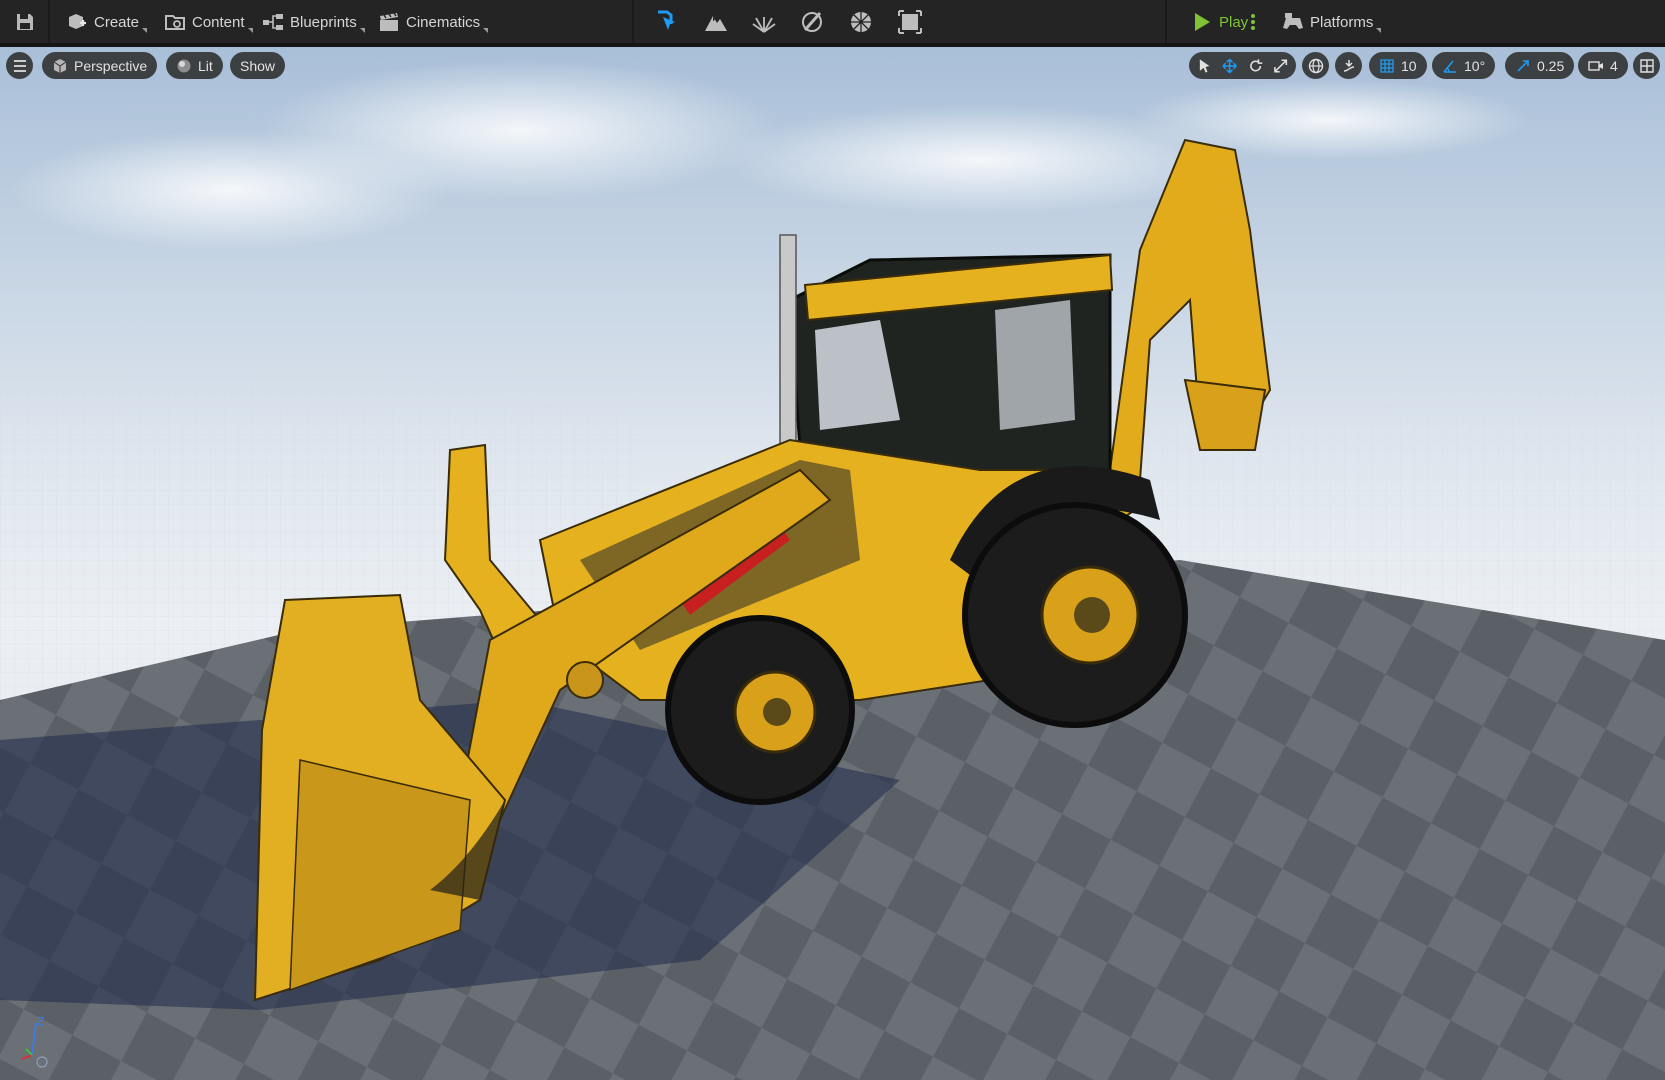  I want to click on select-cursor-icon, so click(1204, 66).